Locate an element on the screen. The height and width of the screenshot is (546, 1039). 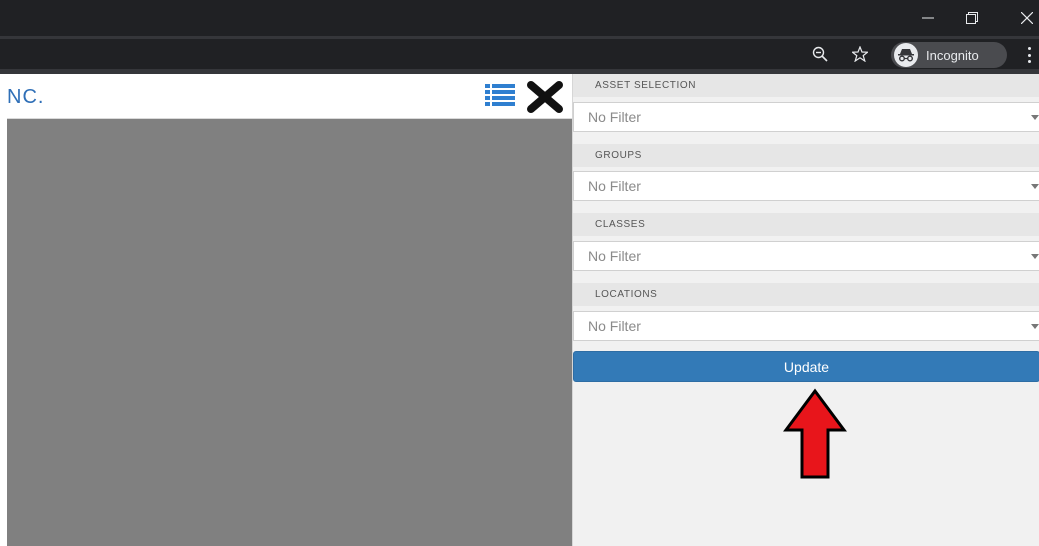
bookmark-star-button is located at coordinates (860, 54).